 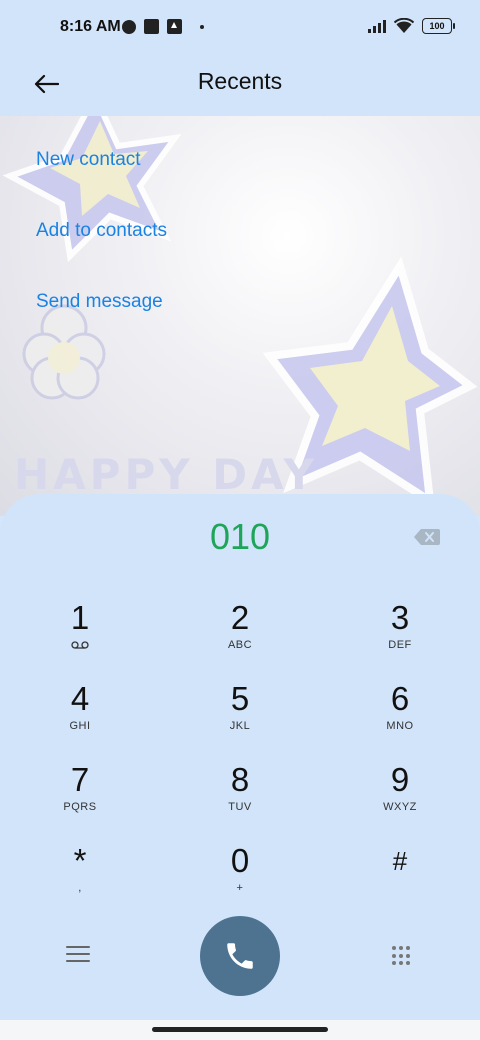 What do you see at coordinates (166, 474) in the screenshot?
I see `wallpaper-text: HAPPY DAY` at bounding box center [166, 474].